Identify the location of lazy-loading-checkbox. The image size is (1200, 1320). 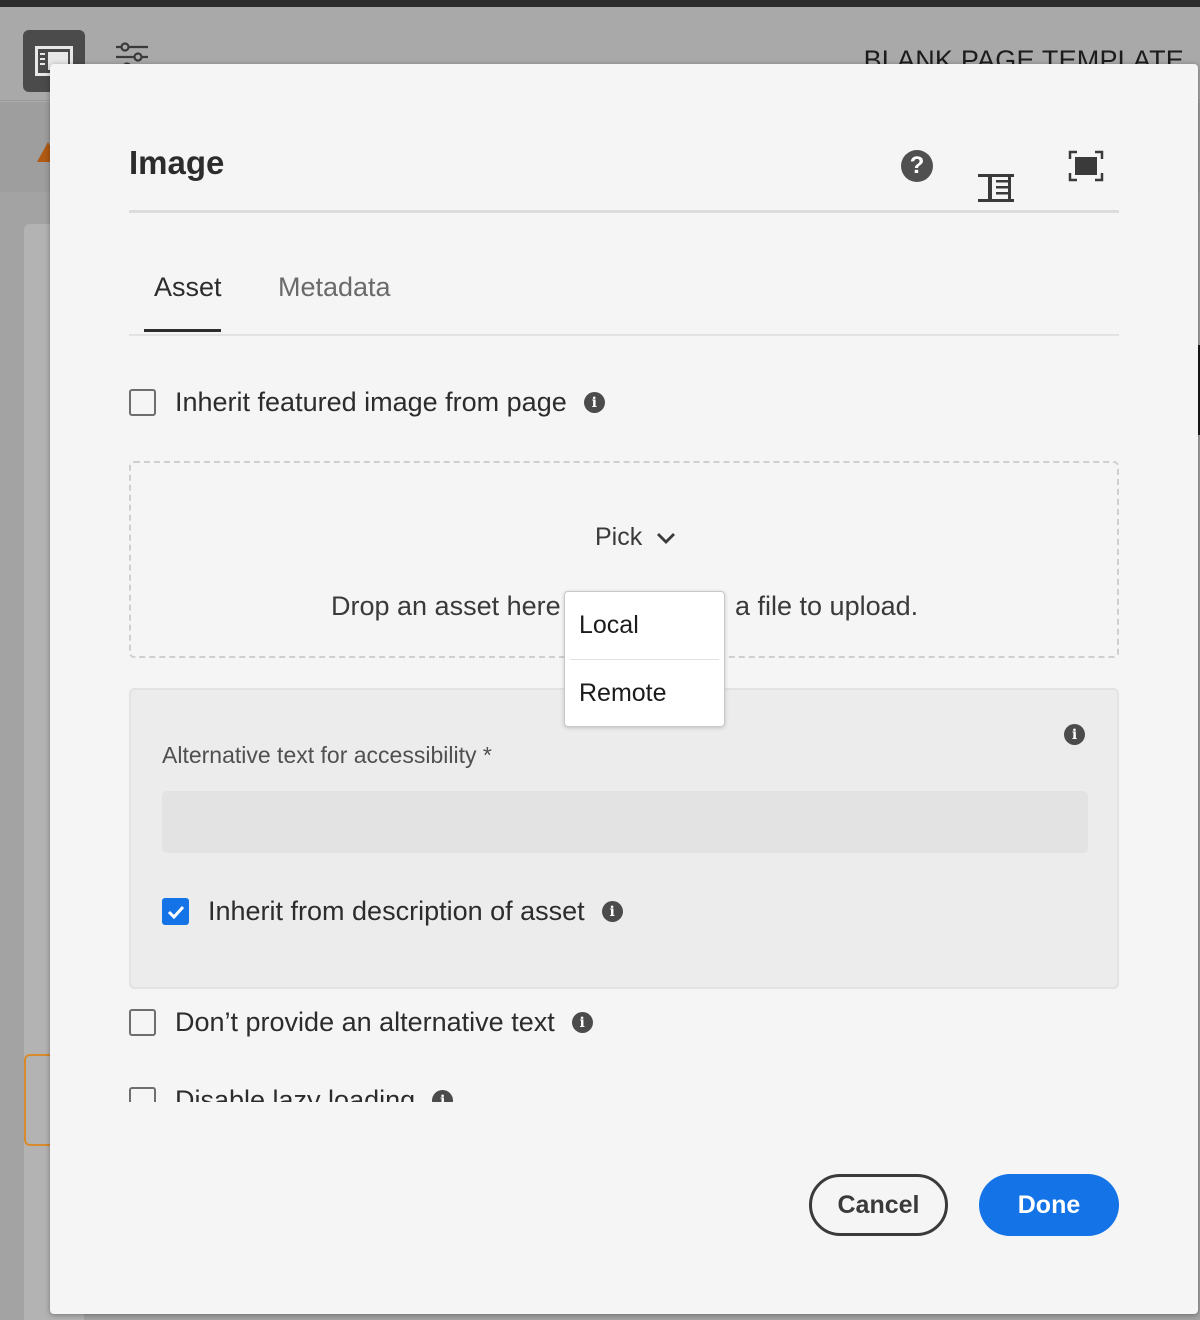
(142, 1094).